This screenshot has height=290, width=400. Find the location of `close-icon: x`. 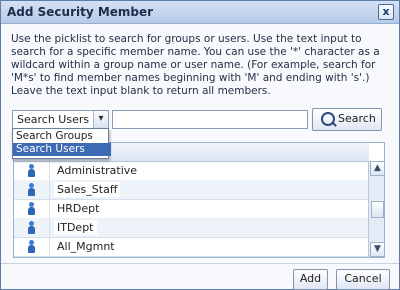

close-icon: x is located at coordinates (386, 12).